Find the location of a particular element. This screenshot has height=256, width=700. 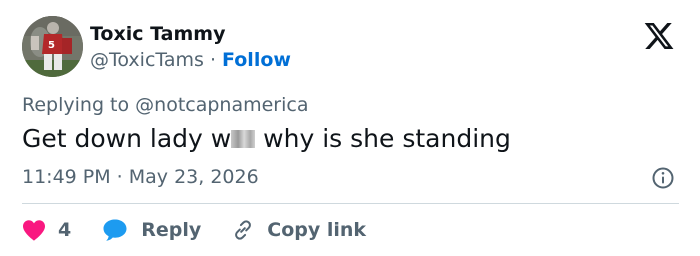

info-icon is located at coordinates (663, 178).